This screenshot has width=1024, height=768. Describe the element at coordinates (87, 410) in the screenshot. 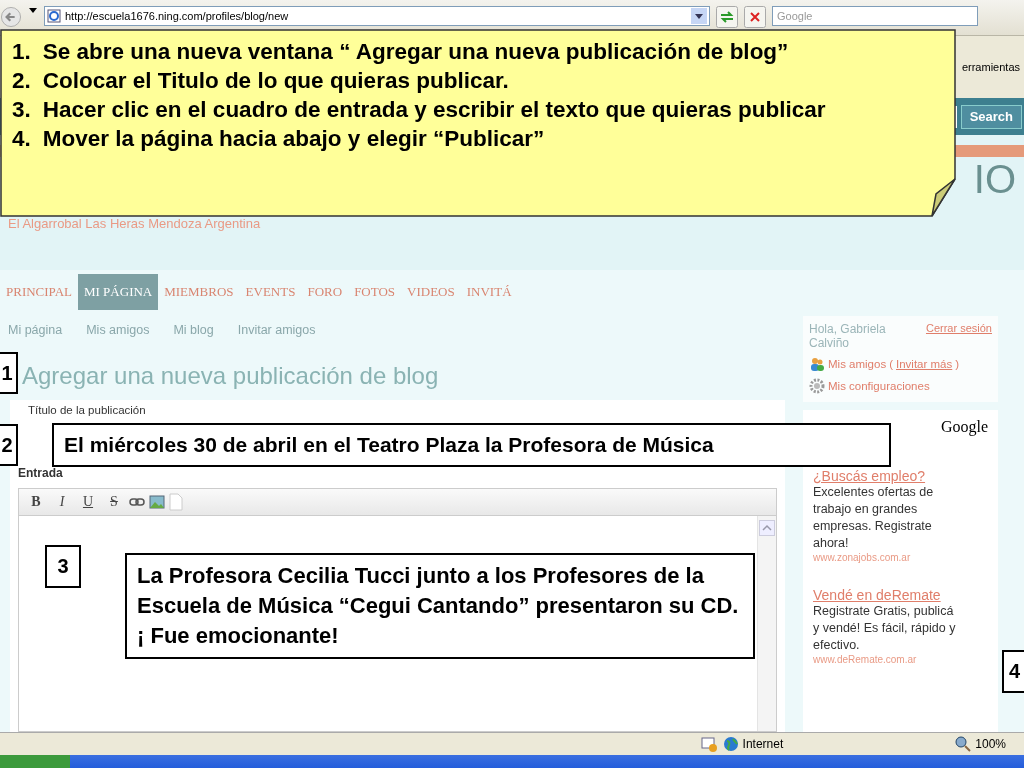

I see `field-label: Título de la publicación` at that location.